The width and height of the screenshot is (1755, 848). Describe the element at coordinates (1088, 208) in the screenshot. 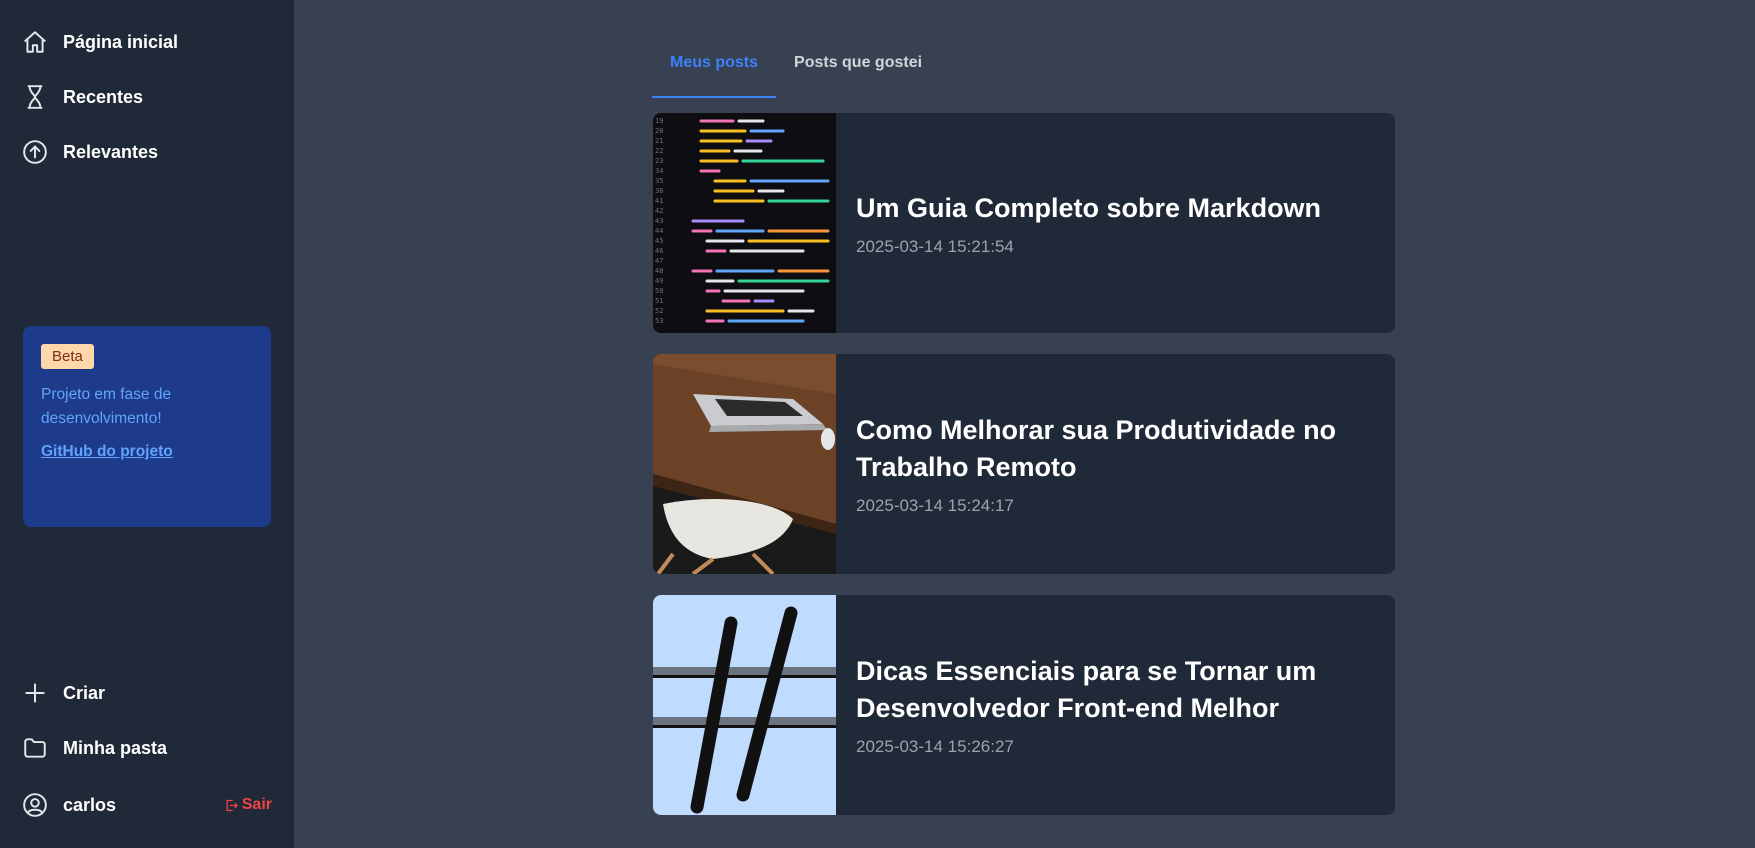

I see `post-title: Um Guia Completo sobre Markdown` at that location.